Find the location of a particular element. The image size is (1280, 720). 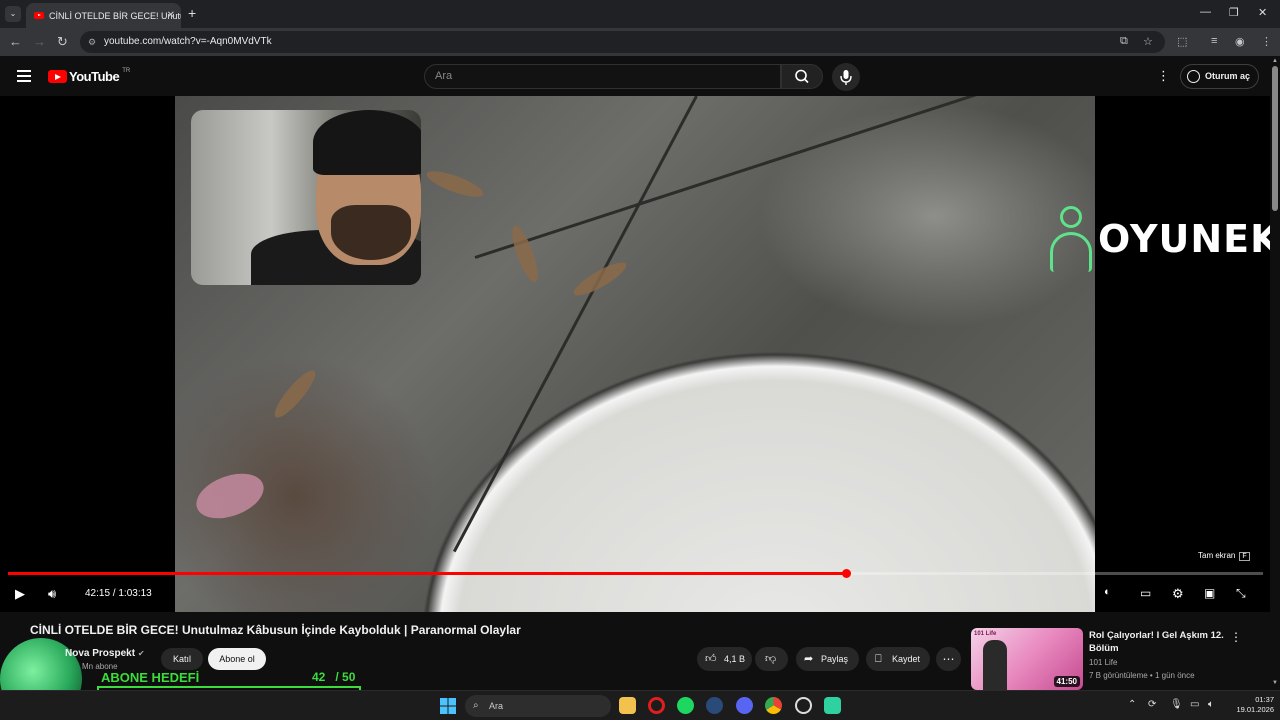

speaker-icon: 🔈︎ is located at coordinates (1211, 704).